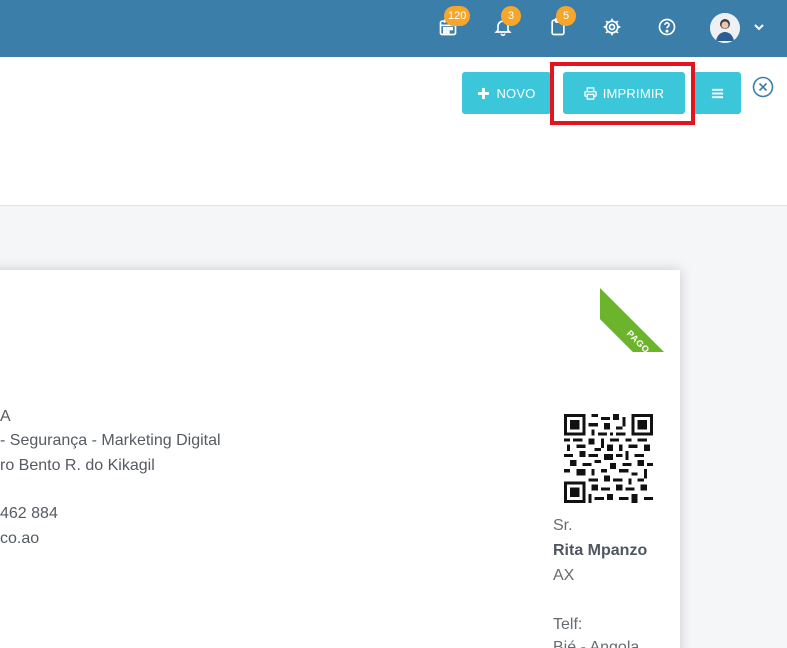 This screenshot has height=648, width=787. I want to click on avatar-icon, so click(725, 28).